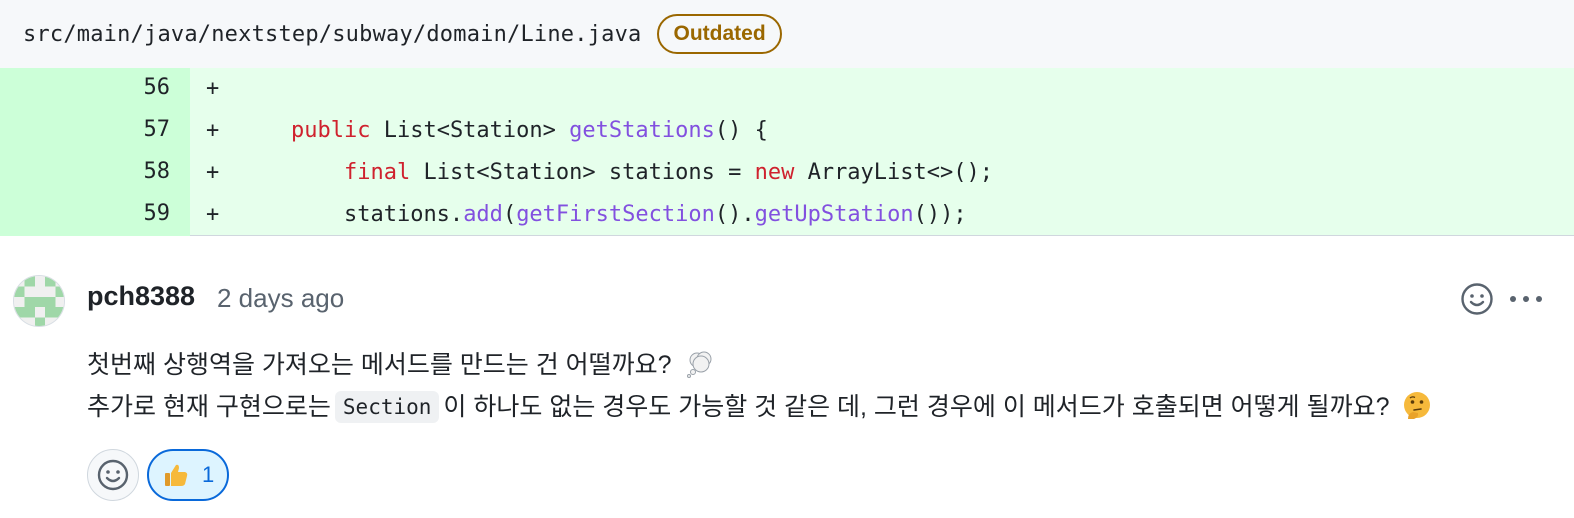 The image size is (1574, 518). What do you see at coordinates (208, 474) in the screenshot?
I see `reaction-count: 1` at bounding box center [208, 474].